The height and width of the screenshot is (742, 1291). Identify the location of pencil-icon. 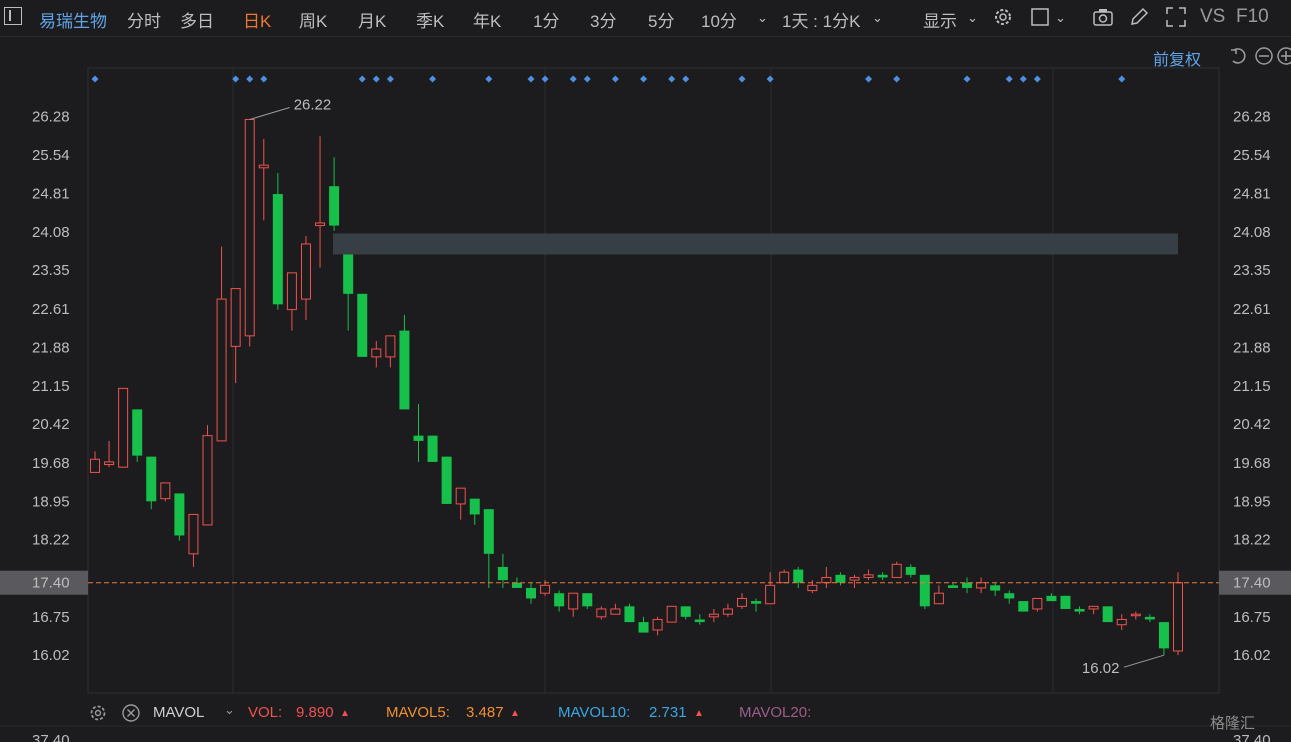
(1139, 17).